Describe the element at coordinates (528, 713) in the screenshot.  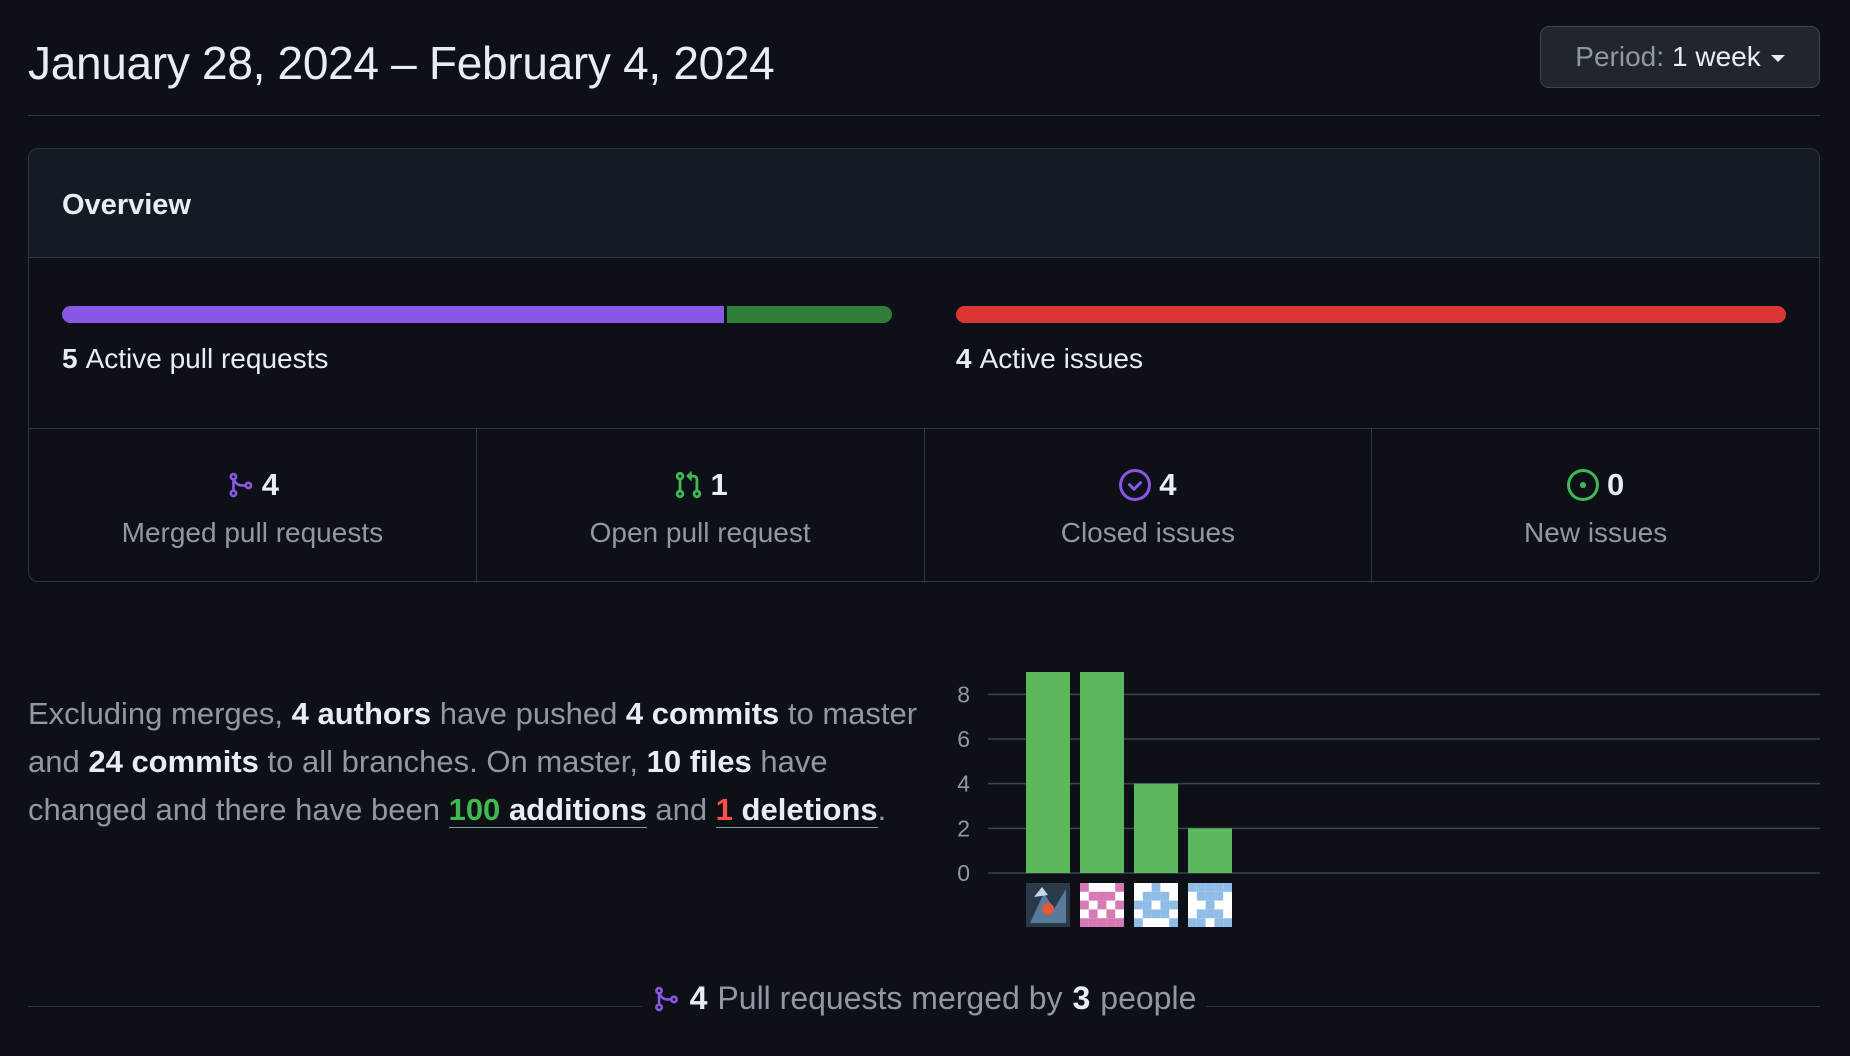
I see `summary-text: have pushed` at that location.